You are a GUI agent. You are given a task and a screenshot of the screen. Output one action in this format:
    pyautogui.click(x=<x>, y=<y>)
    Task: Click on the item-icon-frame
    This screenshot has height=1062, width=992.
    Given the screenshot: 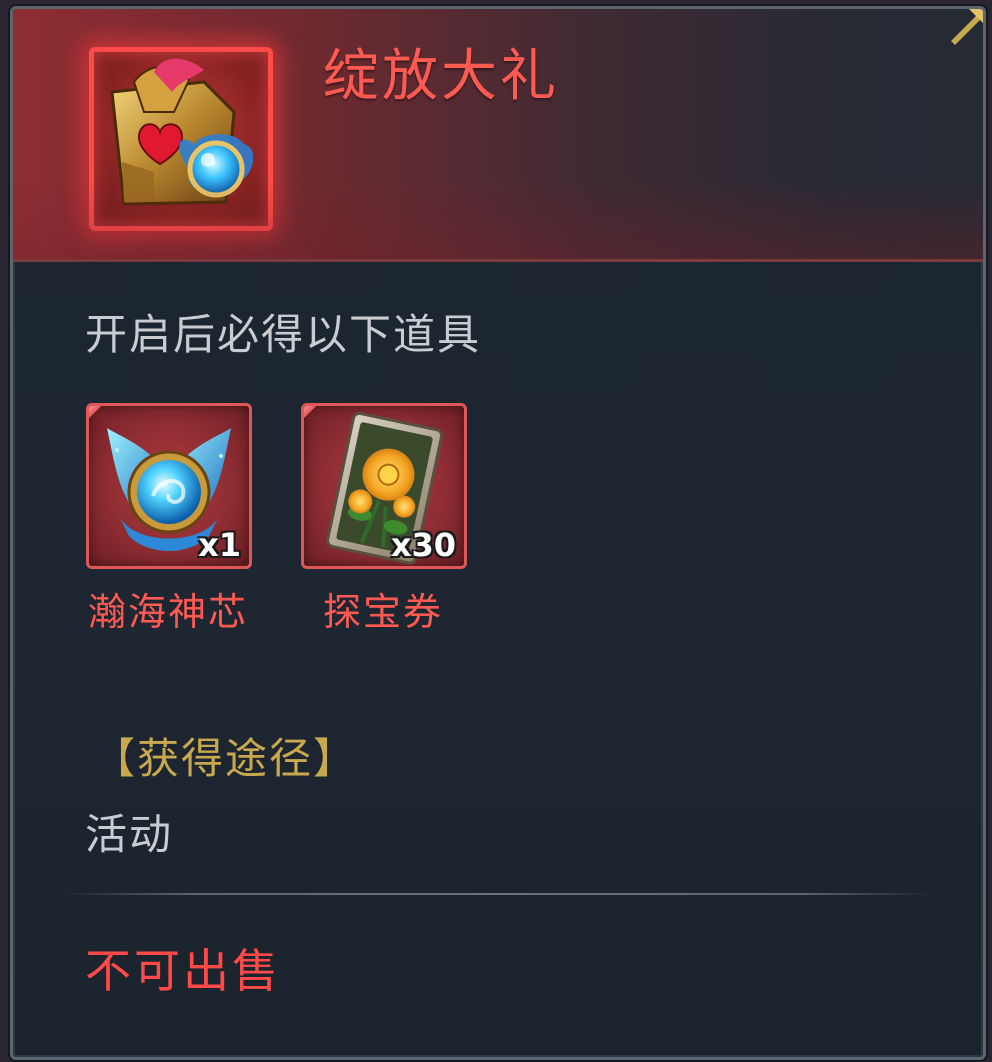 What is the action you would take?
    pyautogui.click(x=181, y=139)
    